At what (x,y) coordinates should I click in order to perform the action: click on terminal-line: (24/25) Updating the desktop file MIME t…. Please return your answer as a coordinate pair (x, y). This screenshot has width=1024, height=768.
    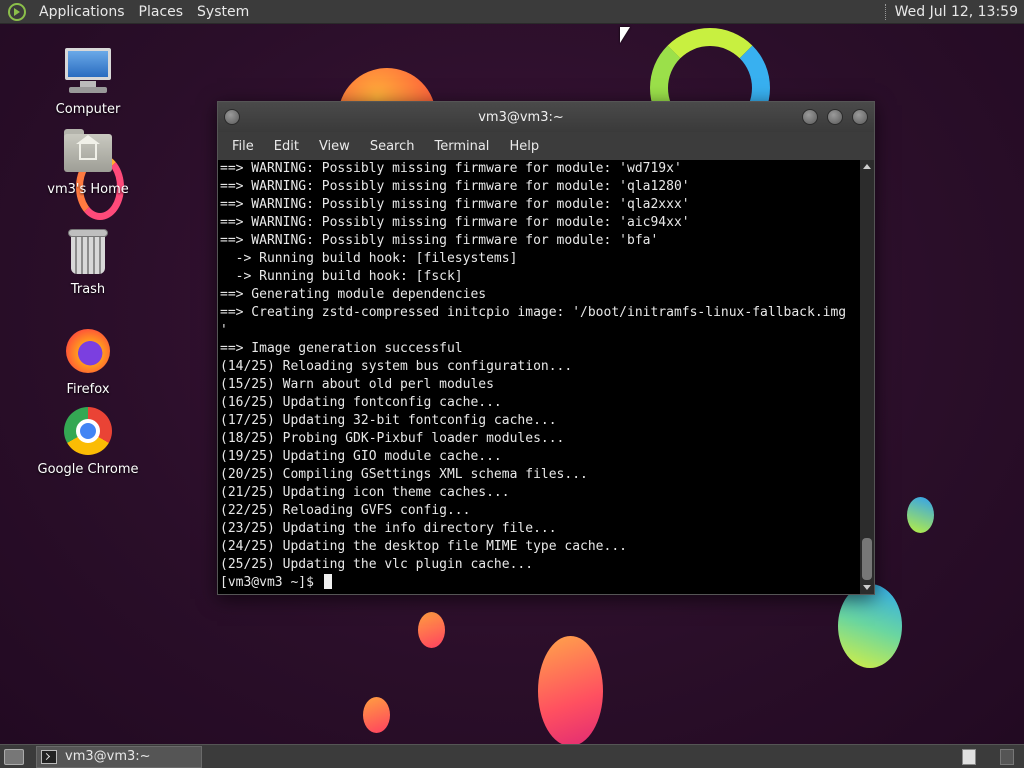
    Looking at the image, I should click on (423, 546).